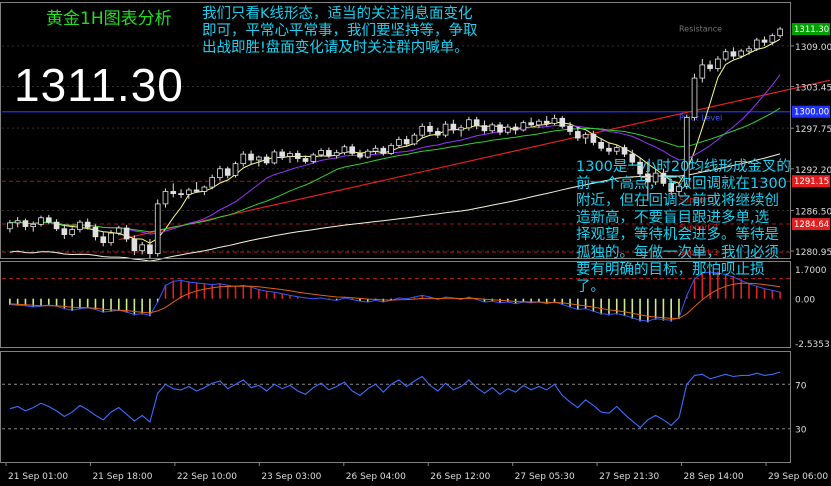  What do you see at coordinates (340, 31) in the screenshot?
I see `note-line: 即可，平常心平常事，我们要坚持等，争取` at bounding box center [340, 31].